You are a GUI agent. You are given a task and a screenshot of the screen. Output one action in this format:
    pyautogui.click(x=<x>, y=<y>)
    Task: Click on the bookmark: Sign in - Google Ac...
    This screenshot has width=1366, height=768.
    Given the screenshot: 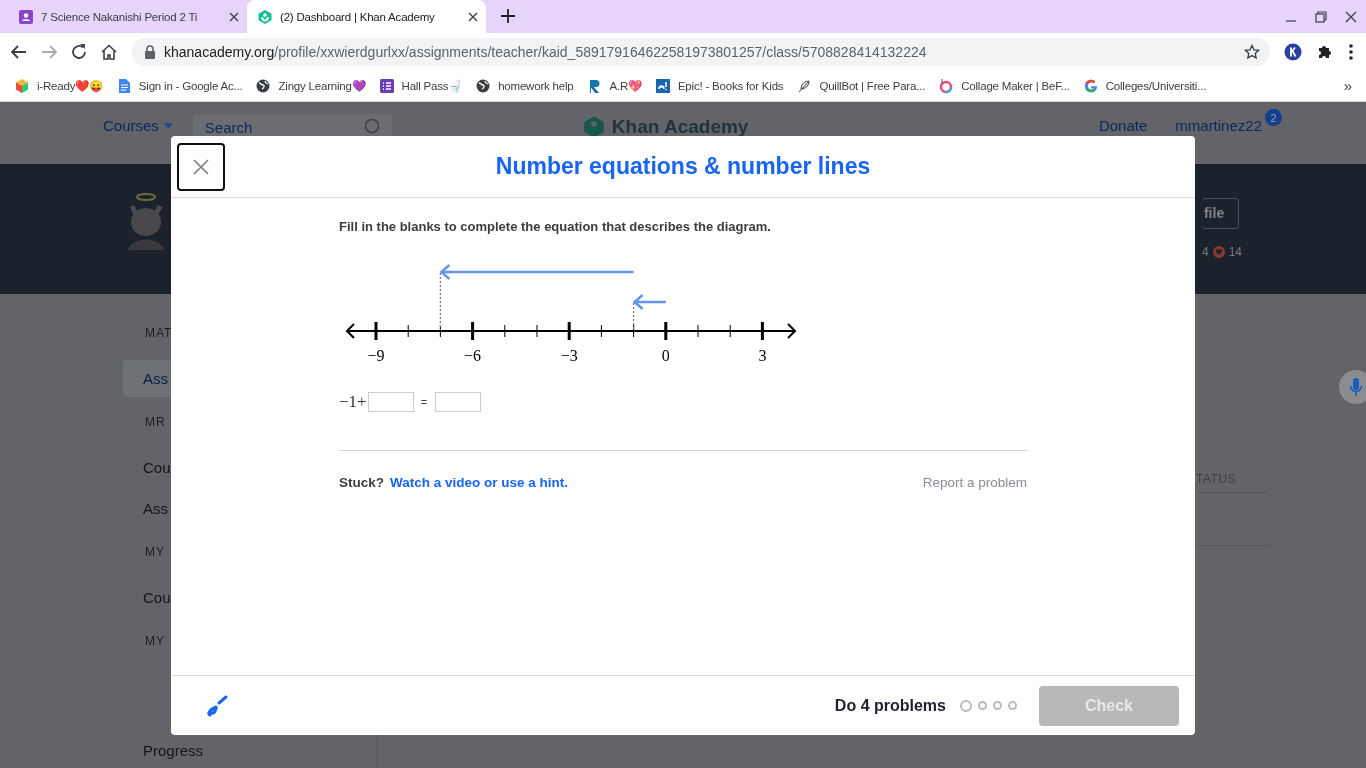 What is the action you would take?
    pyautogui.click(x=179, y=85)
    